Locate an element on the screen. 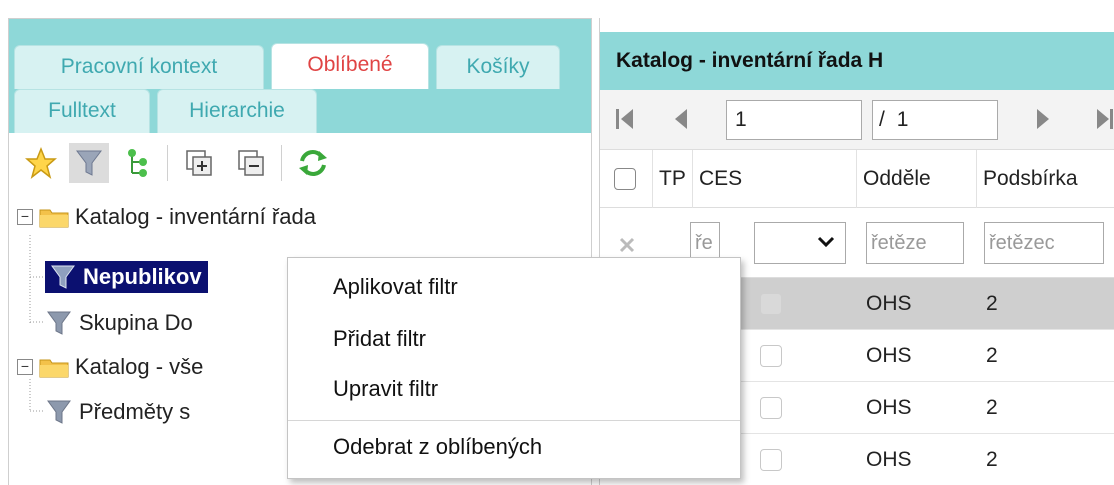  tree-node-label: Nepublikov is located at coordinates (126, 277).